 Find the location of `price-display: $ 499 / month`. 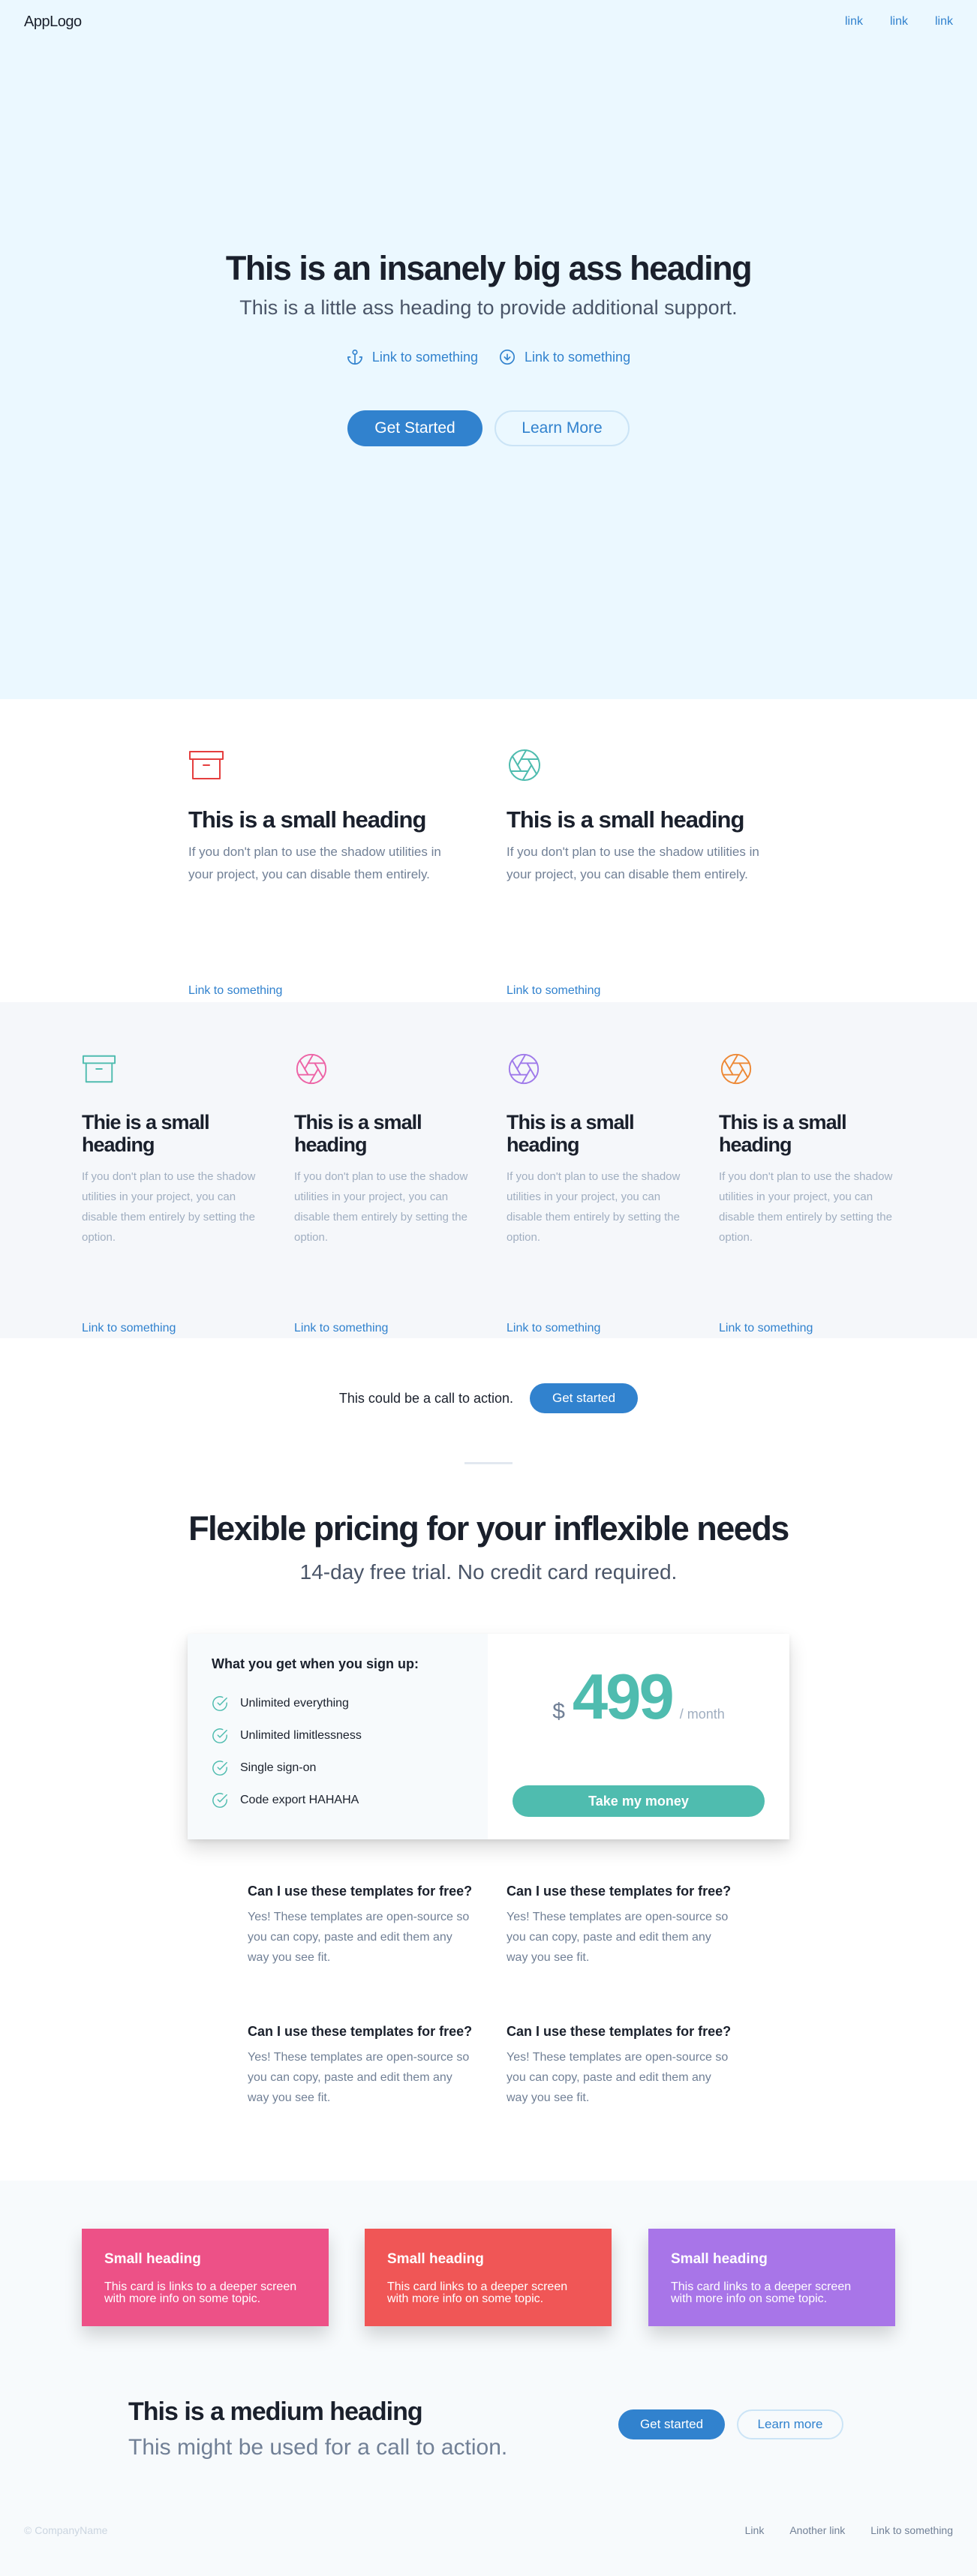

price-display: $ 499 / month is located at coordinates (638, 1697).